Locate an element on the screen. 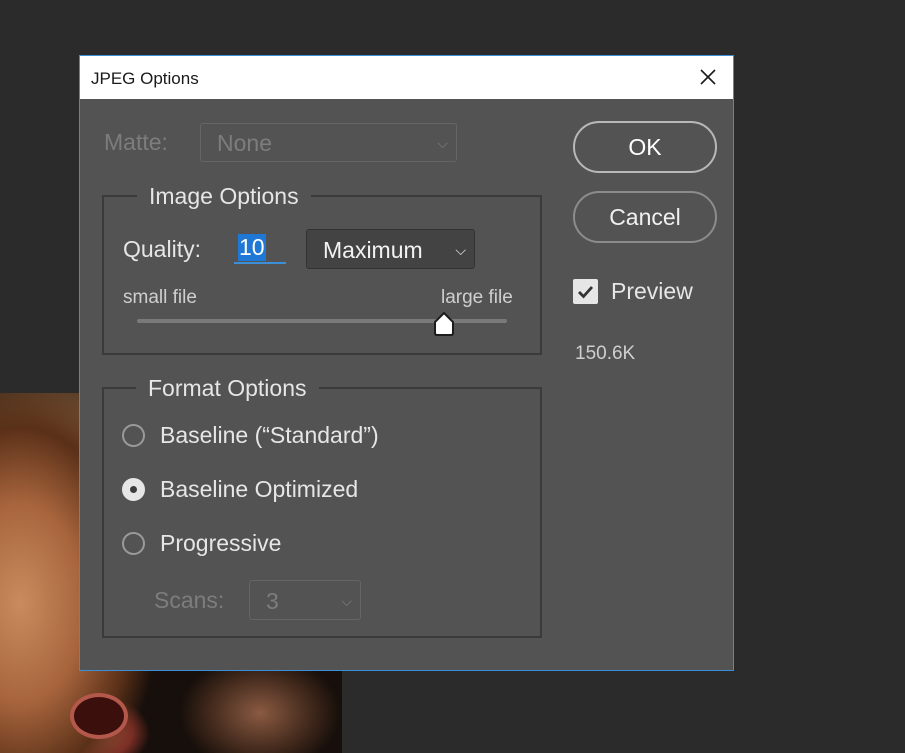 The height and width of the screenshot is (753, 905). radio-baseline-standard is located at coordinates (133, 435).